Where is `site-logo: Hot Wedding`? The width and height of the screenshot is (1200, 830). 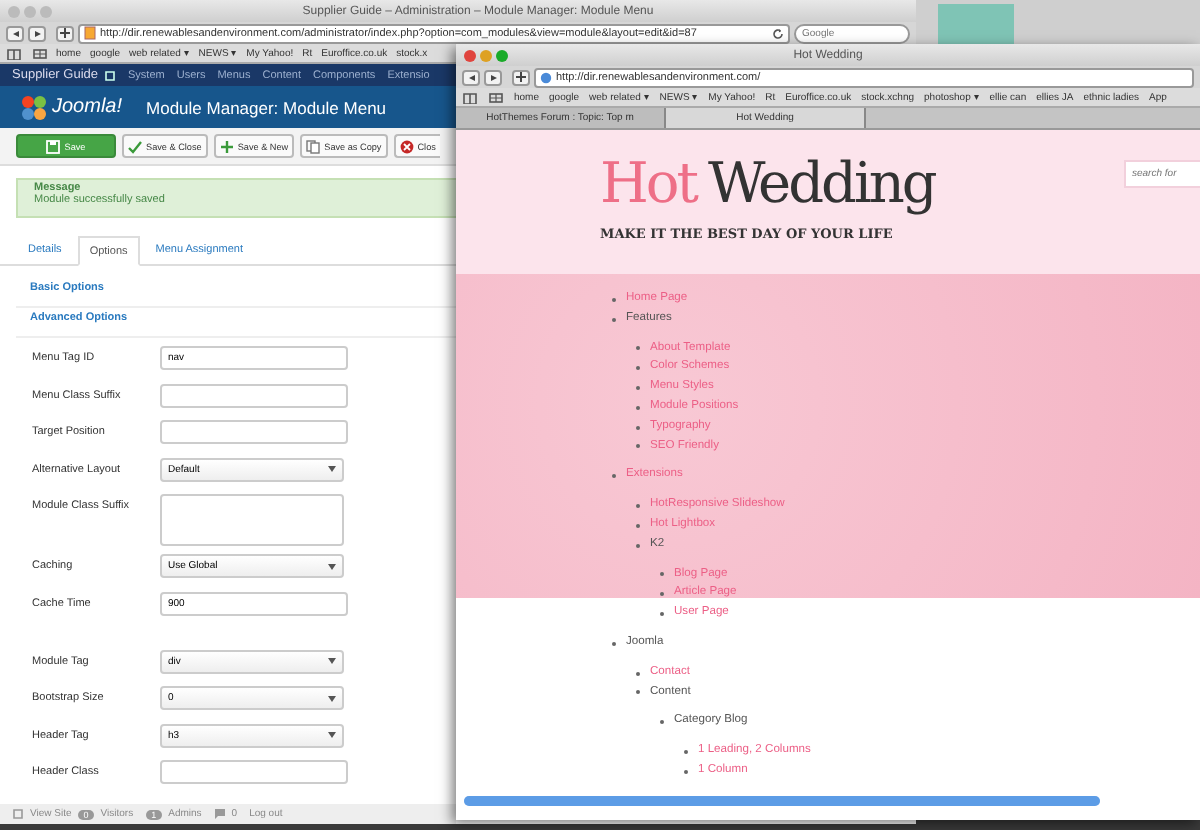 site-logo: Hot Wedding is located at coordinates (767, 183).